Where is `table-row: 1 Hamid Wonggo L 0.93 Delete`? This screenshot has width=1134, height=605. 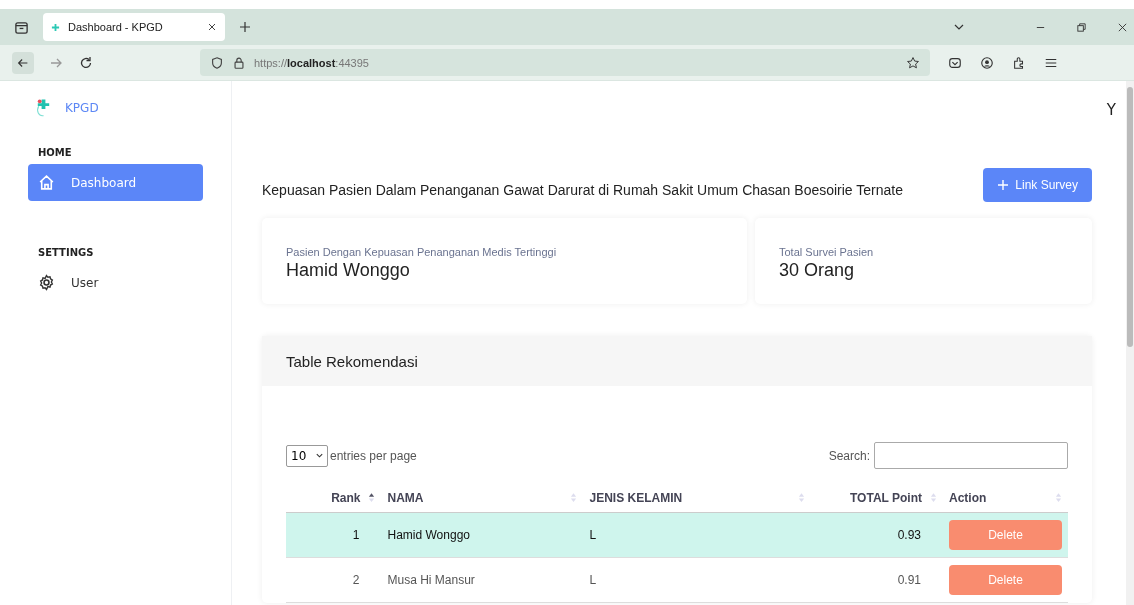
table-row: 1 Hamid Wonggo L 0.93 Delete is located at coordinates (677, 535).